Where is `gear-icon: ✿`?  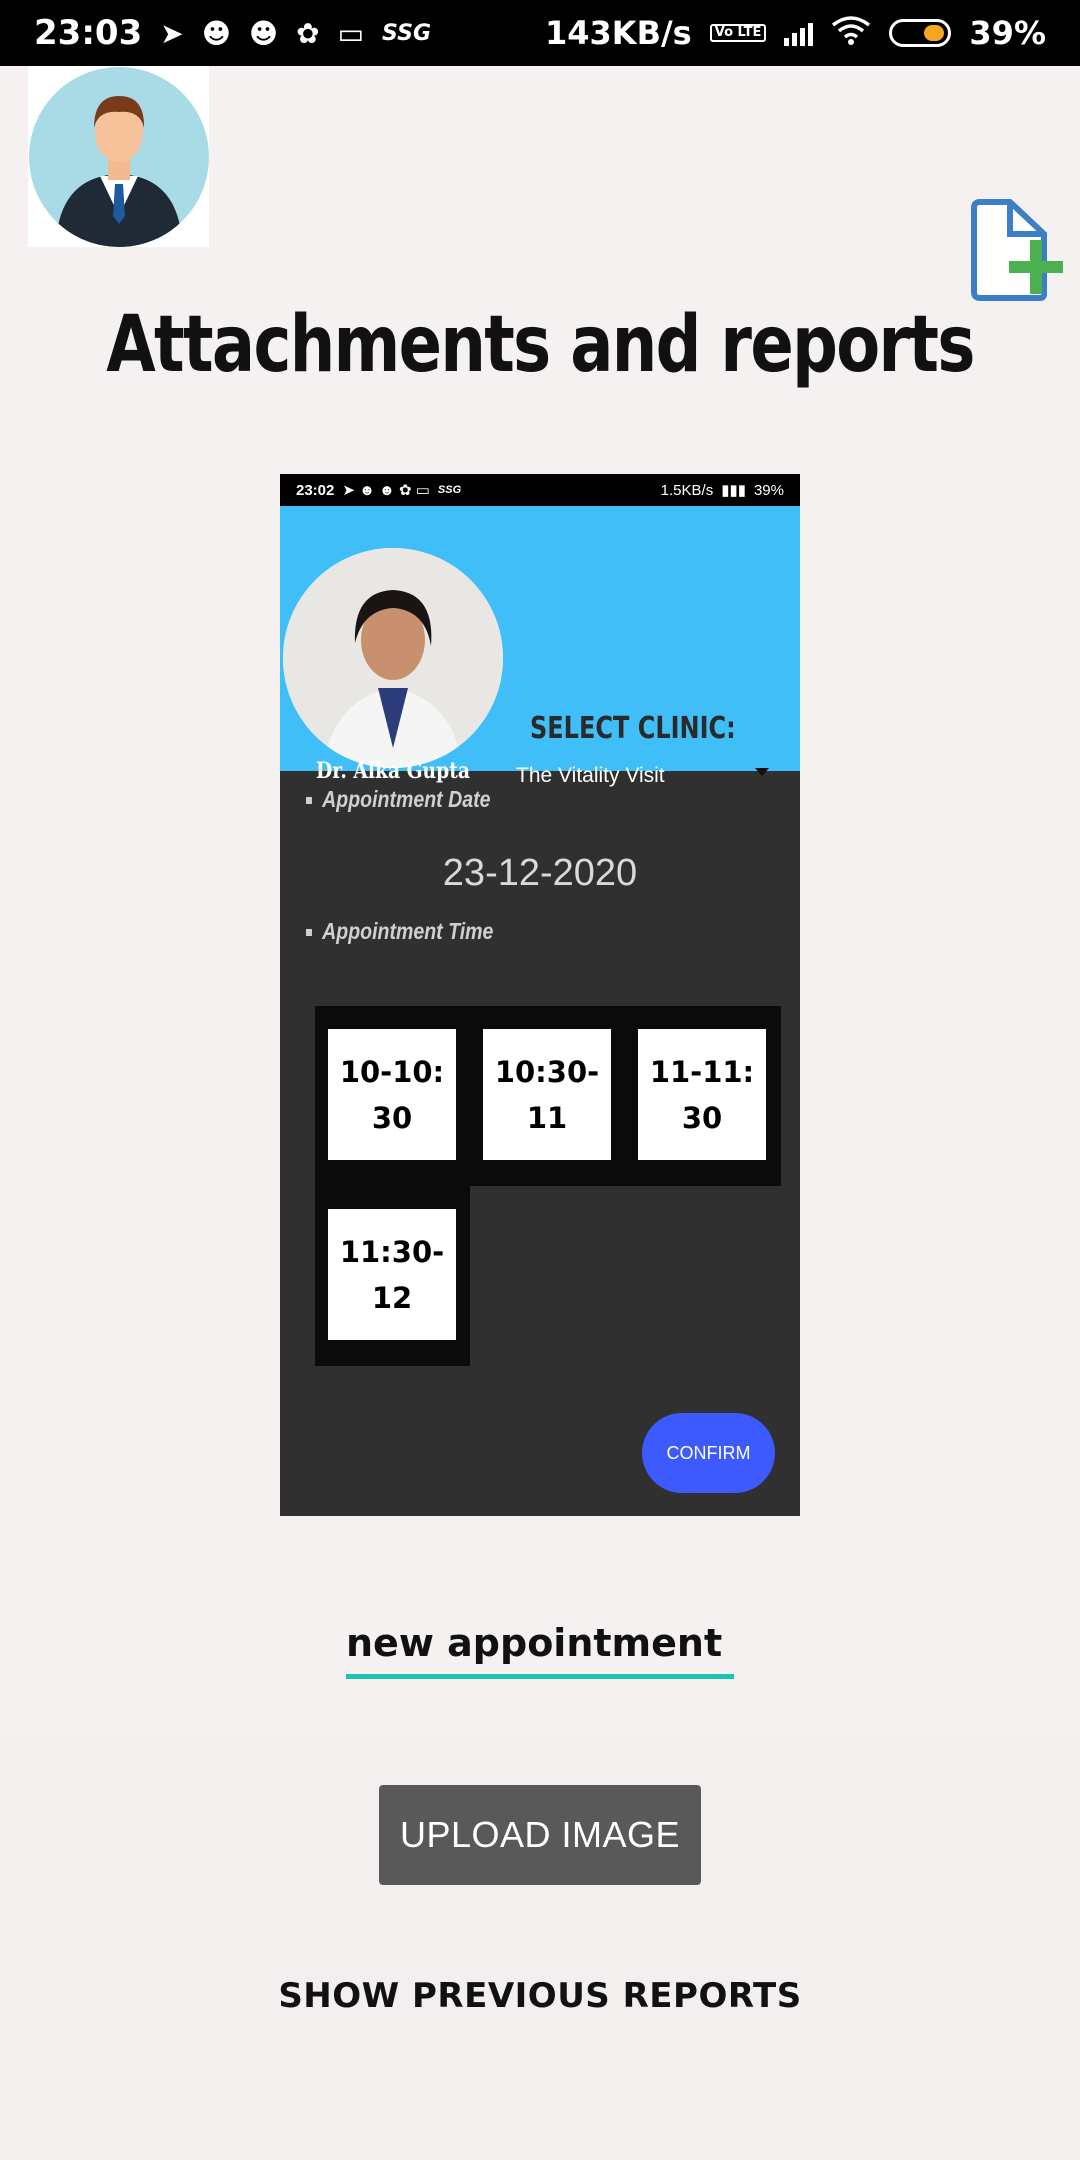
gear-icon: ✿ is located at coordinates (308, 33).